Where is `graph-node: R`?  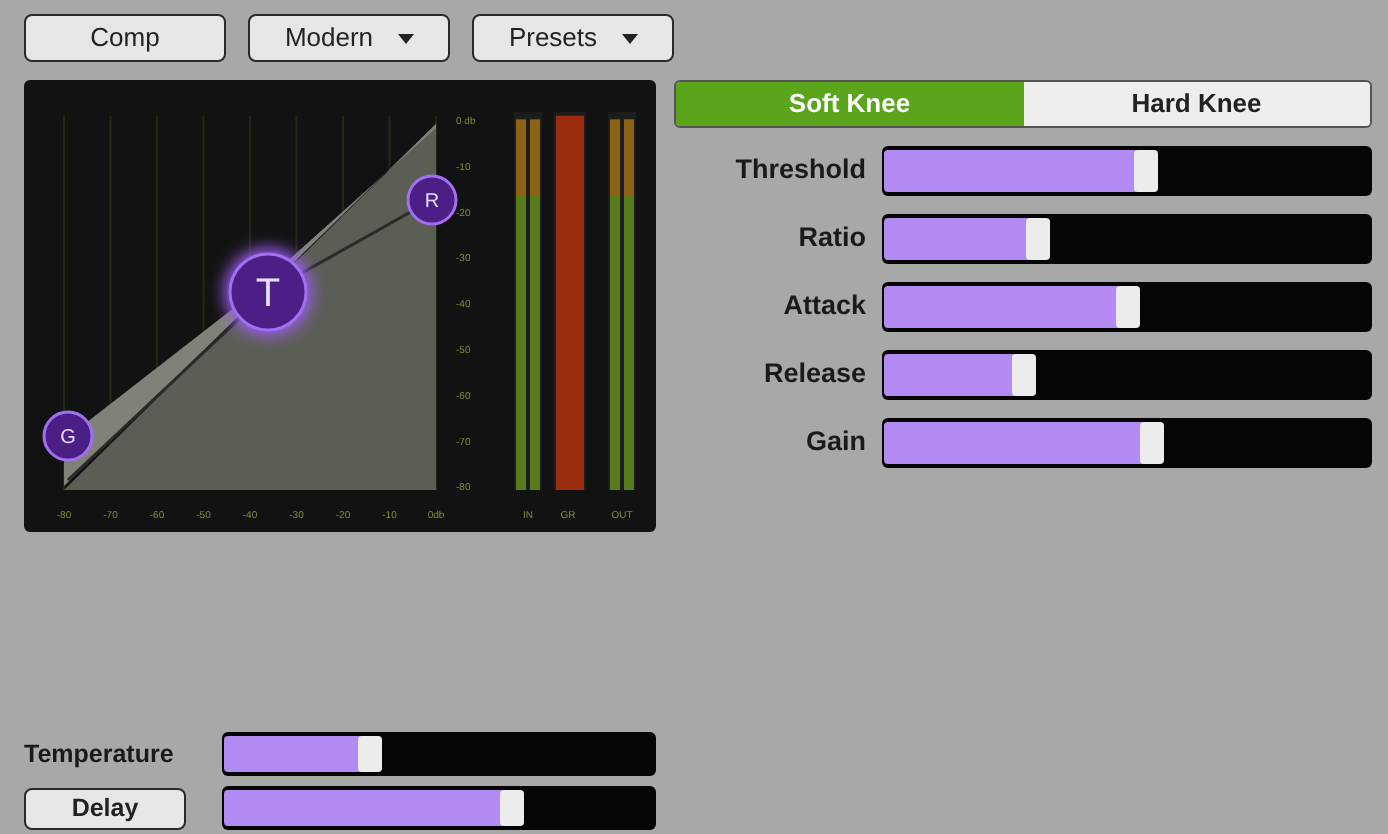 graph-node: R is located at coordinates (432, 200).